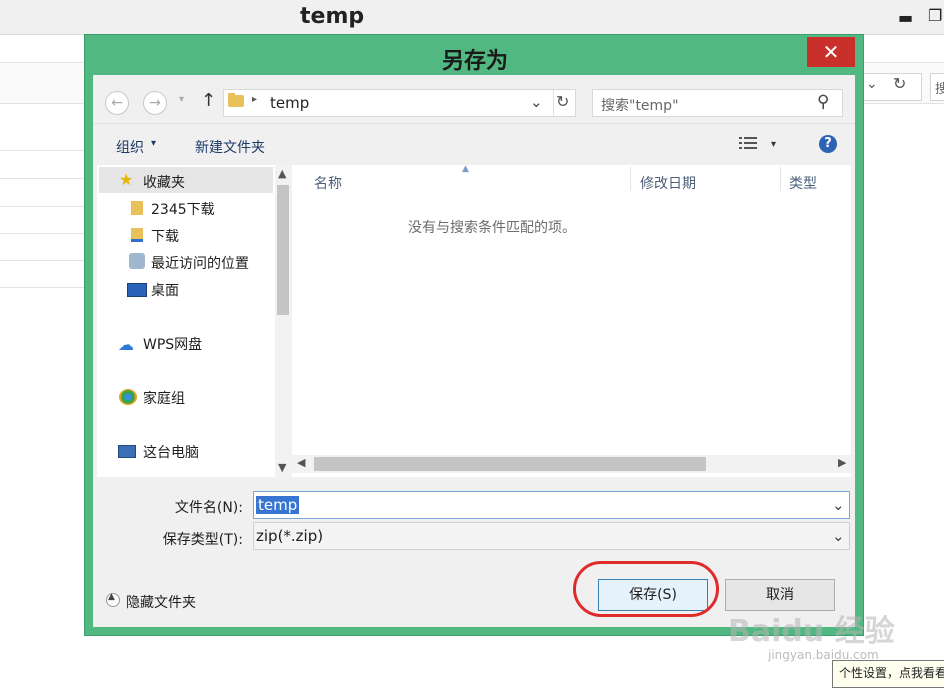 This screenshot has height=691, width=944. I want to click on filename-label: 文件名(N):, so click(208, 508).